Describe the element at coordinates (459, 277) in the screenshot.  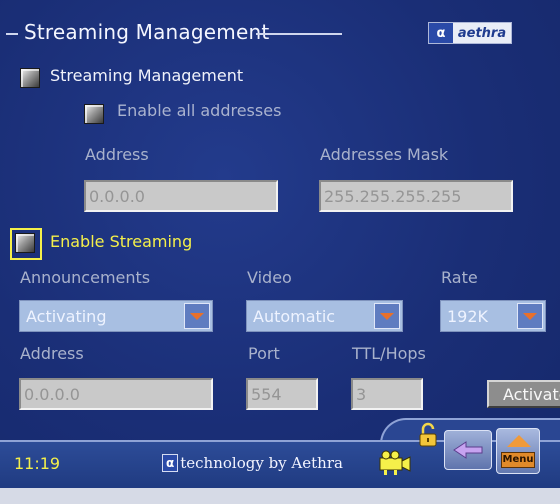
I see `rate-label: Rate` at that location.